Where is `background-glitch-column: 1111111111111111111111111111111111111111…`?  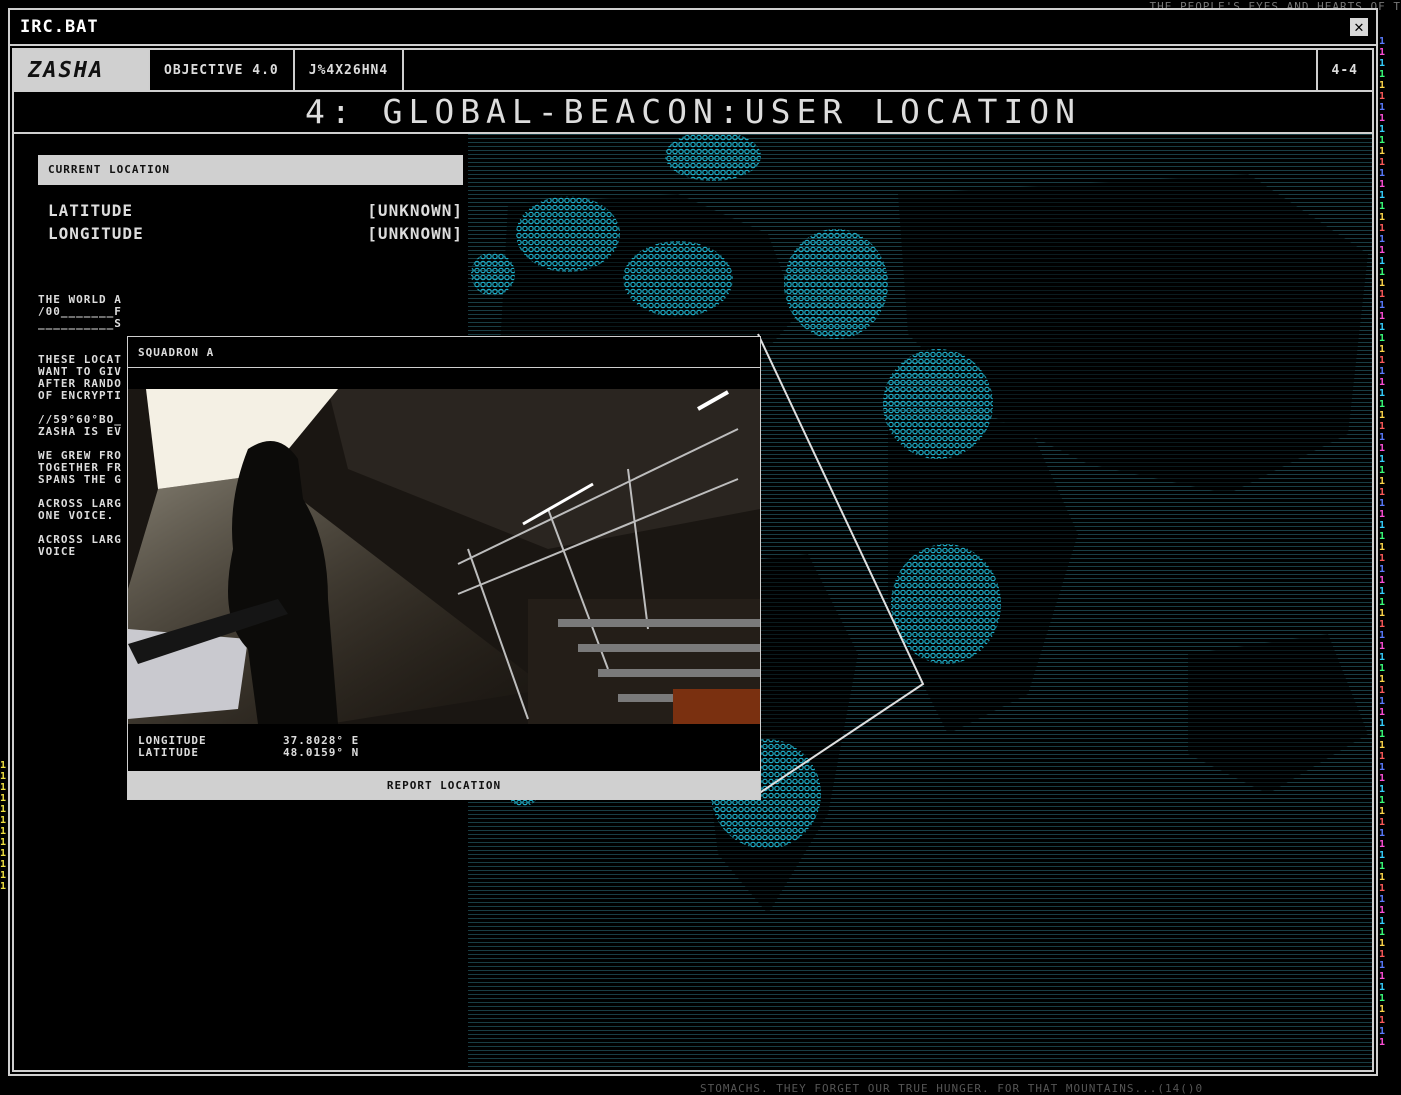 background-glitch-column: 1111111111111111111111111111111111111111… is located at coordinates (1390, 546).